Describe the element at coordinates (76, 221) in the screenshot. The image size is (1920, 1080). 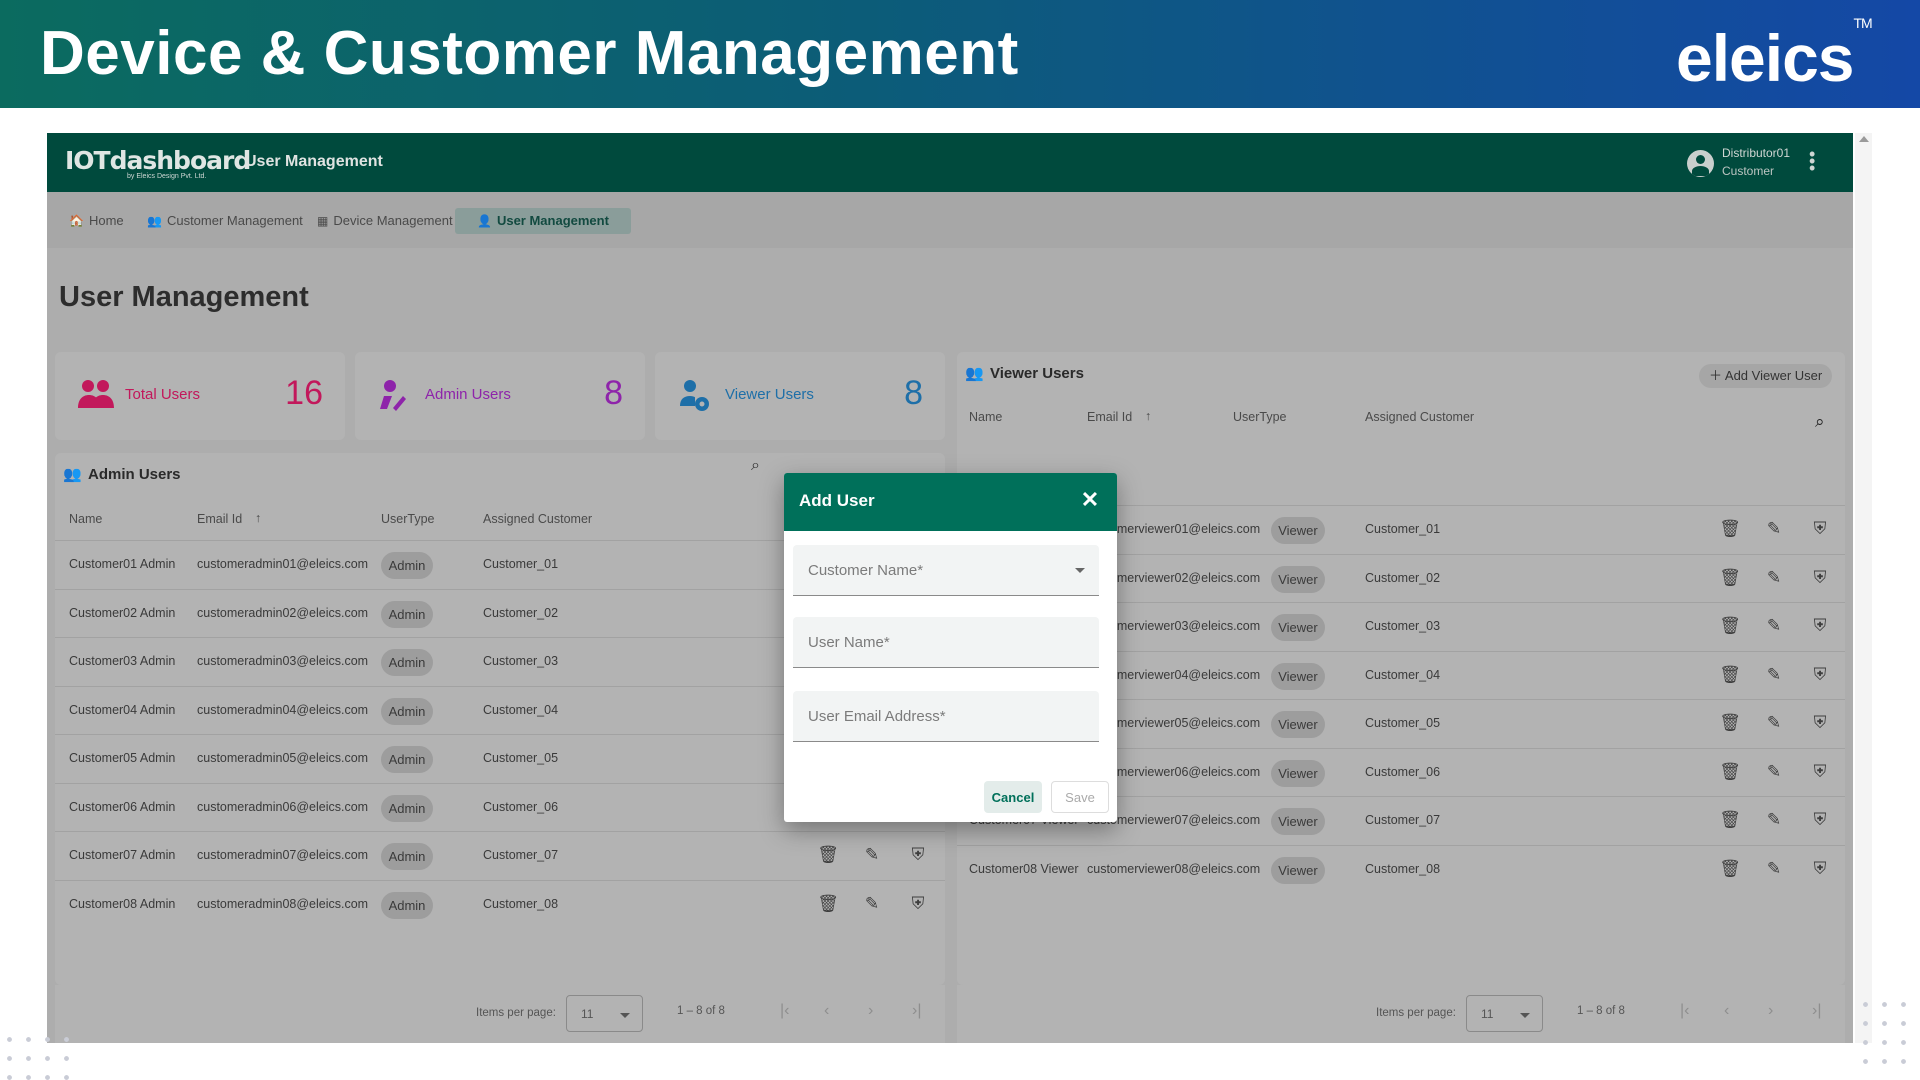
I see `home-icon: 🏠` at that location.